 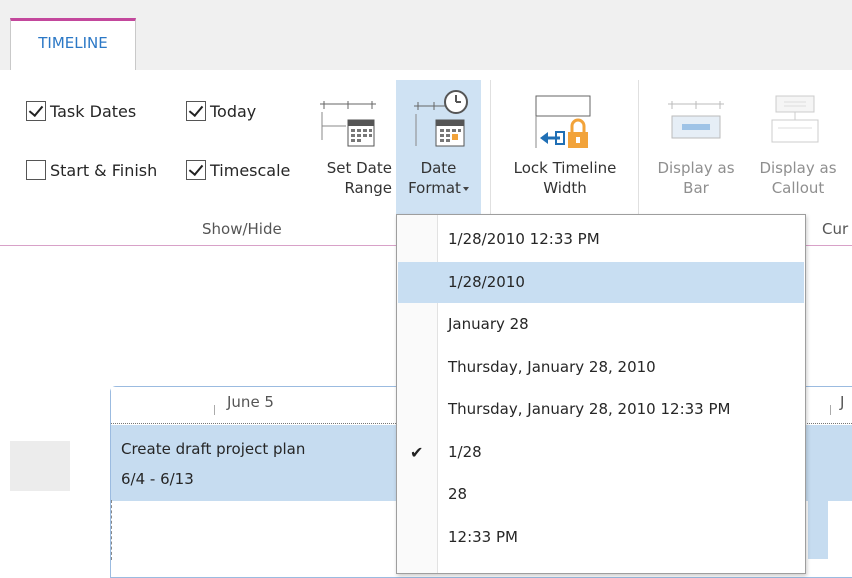 What do you see at coordinates (552, 366) in the screenshot?
I see `date-format-option-label: Thursday, January 28, 2010` at bounding box center [552, 366].